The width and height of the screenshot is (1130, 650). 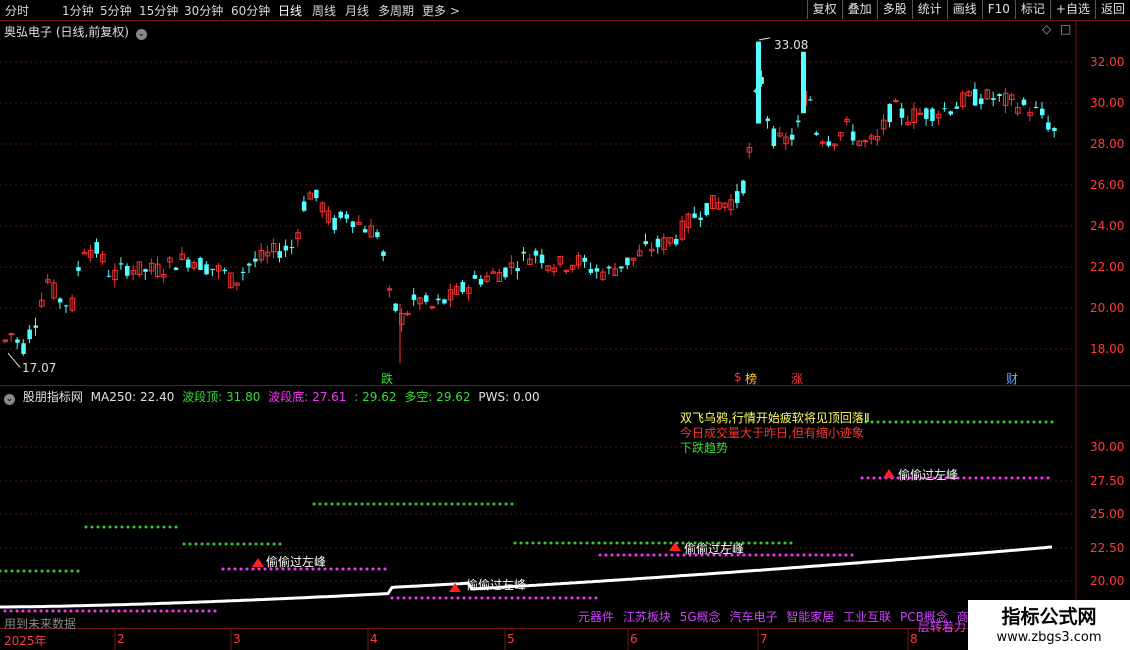 I want to click on event-marker-dollar: $, so click(x=738, y=377).